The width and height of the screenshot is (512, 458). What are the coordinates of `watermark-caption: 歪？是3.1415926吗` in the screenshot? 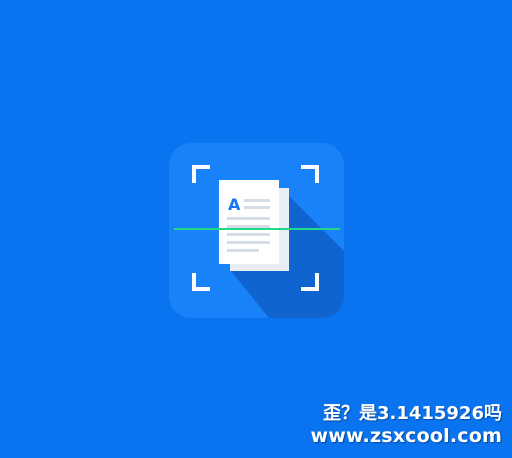 It's located at (412, 413).